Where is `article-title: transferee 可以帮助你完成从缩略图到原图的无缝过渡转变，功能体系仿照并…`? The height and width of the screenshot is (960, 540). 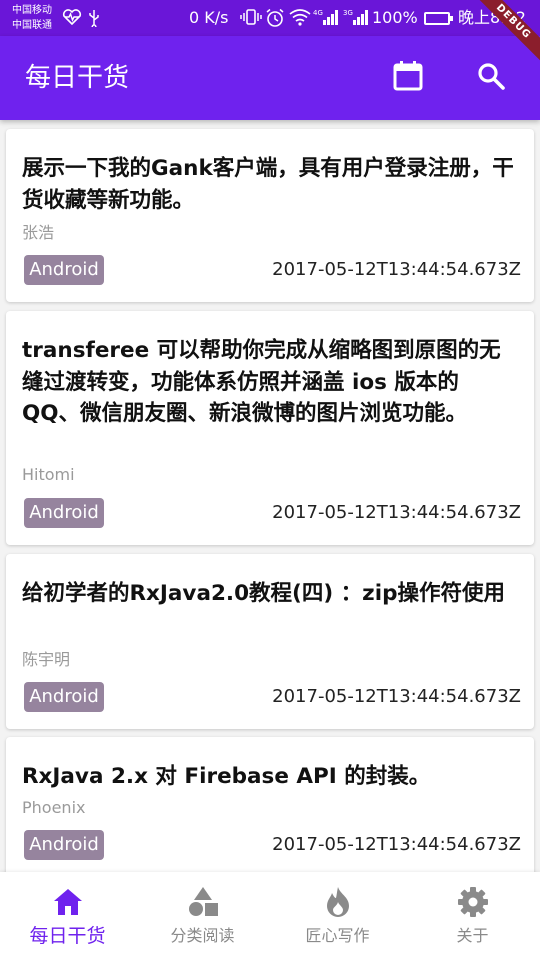 article-title: transferee 可以帮助你完成从缩略图到原图的无缝过渡转变，功能体系仿照并… is located at coordinates (261, 382).